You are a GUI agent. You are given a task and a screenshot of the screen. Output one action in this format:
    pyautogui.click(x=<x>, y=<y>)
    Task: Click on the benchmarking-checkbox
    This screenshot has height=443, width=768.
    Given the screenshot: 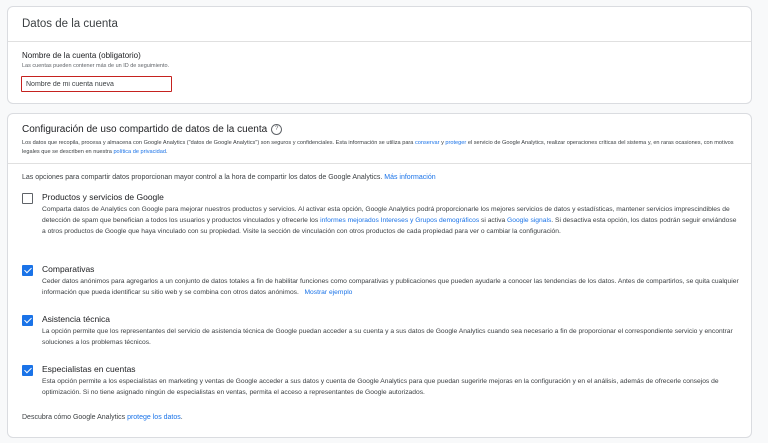 What is the action you would take?
    pyautogui.click(x=27, y=270)
    